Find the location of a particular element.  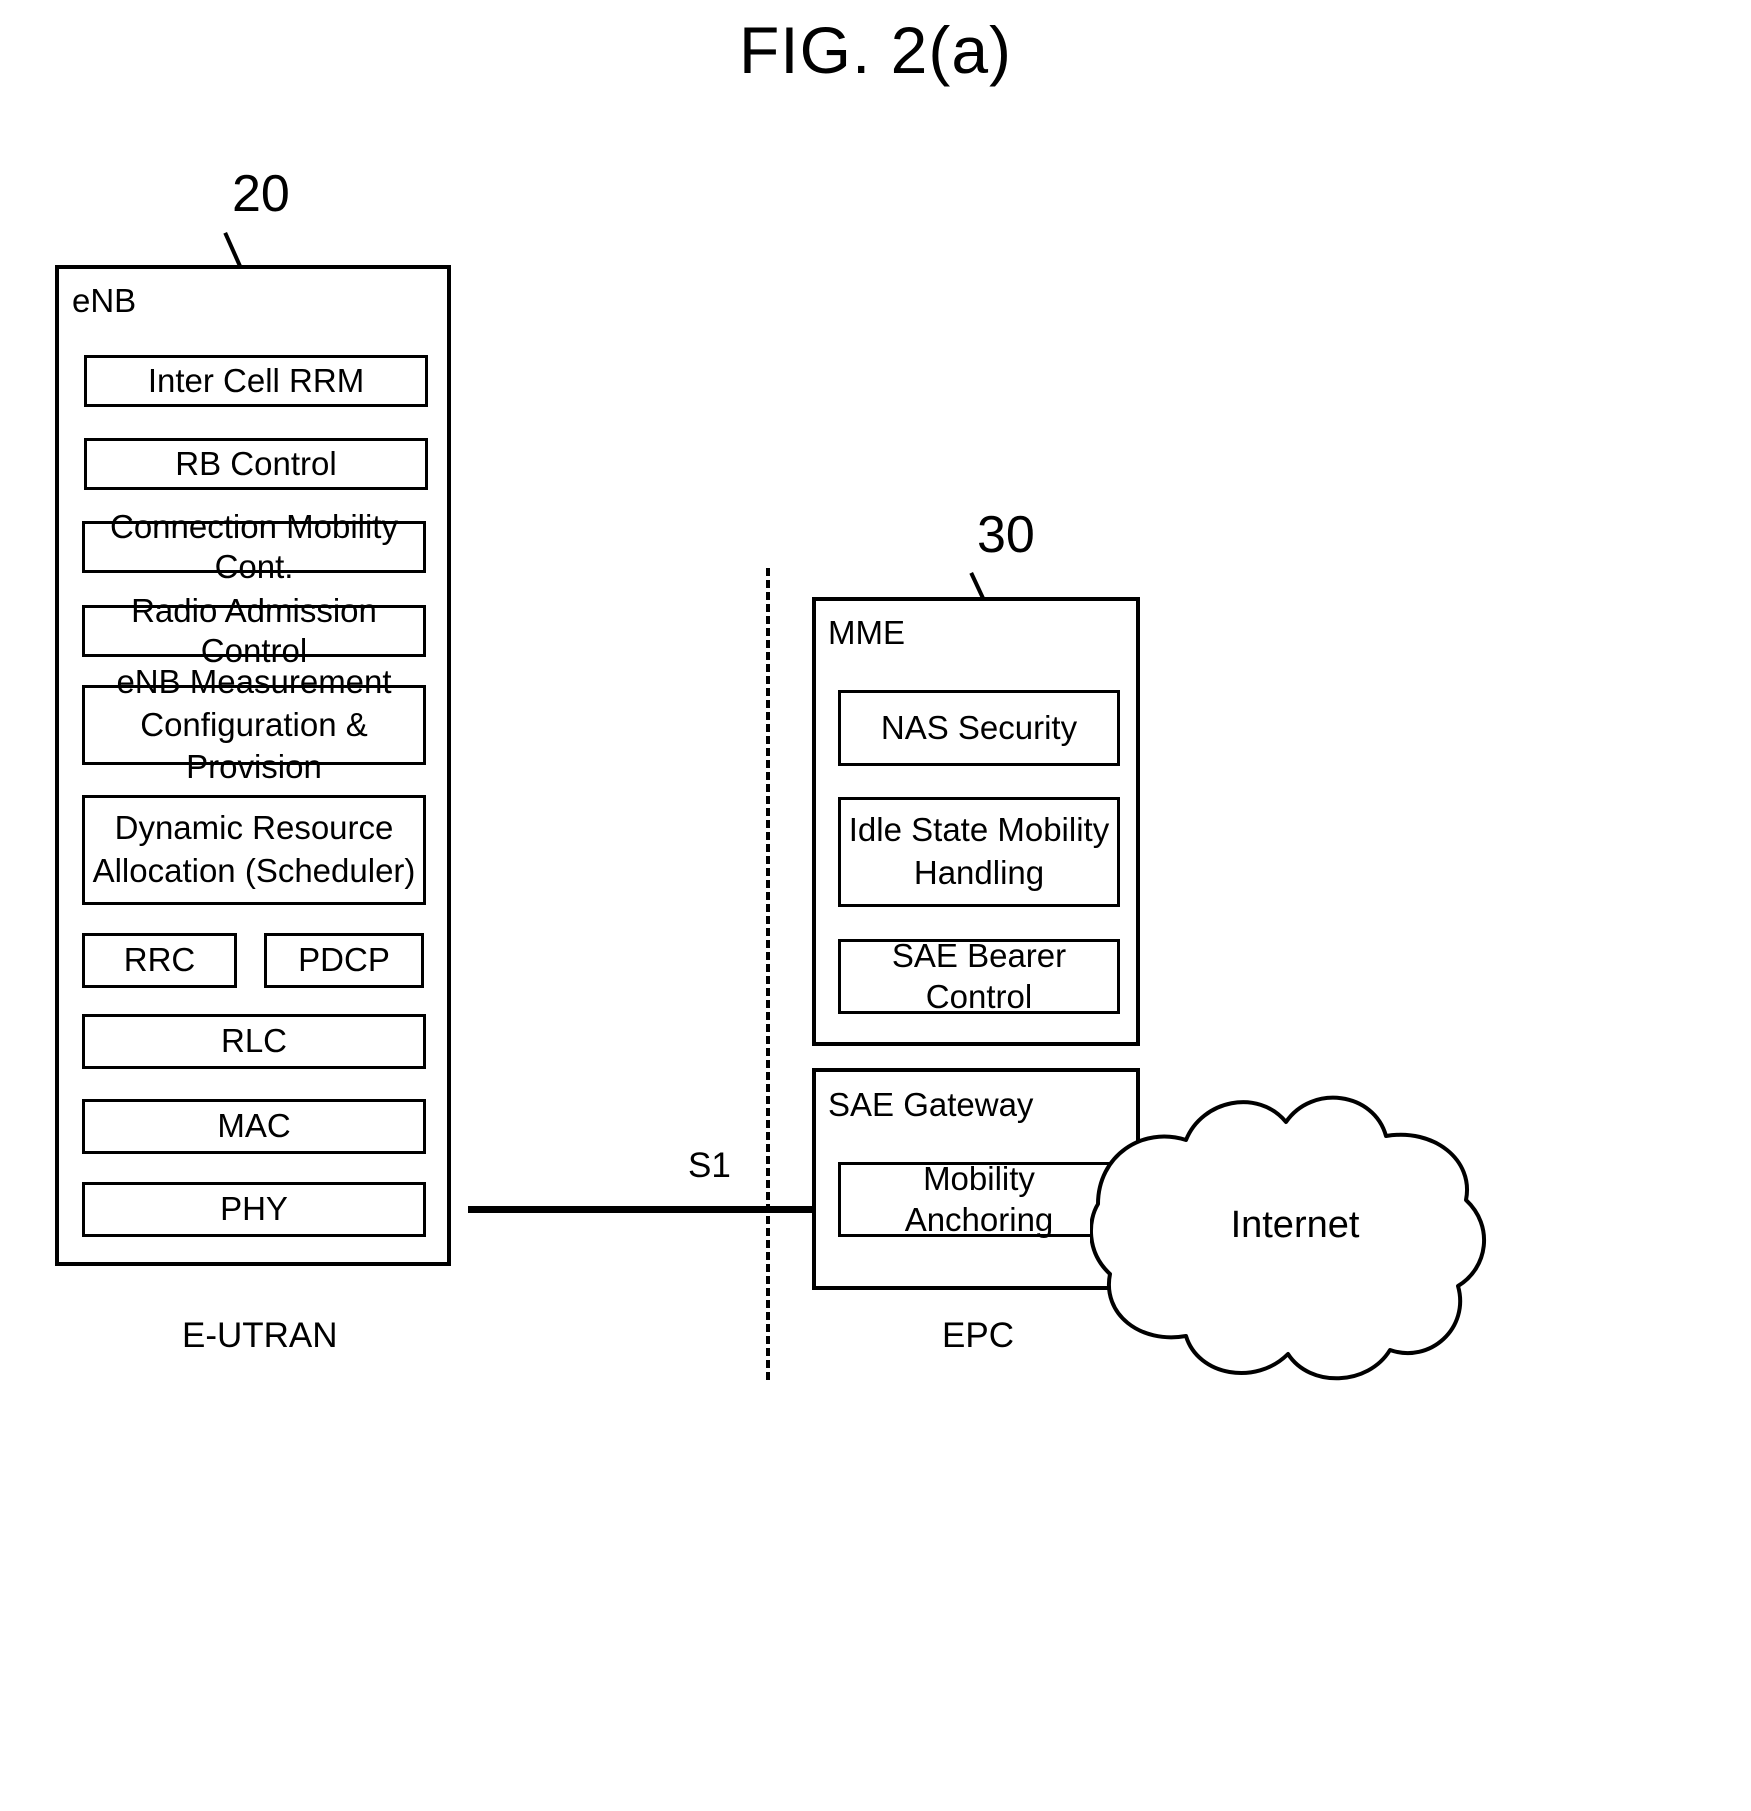

mme-block-sae-bearer-control: SAE Bearer Control is located at coordinates (979, 976).